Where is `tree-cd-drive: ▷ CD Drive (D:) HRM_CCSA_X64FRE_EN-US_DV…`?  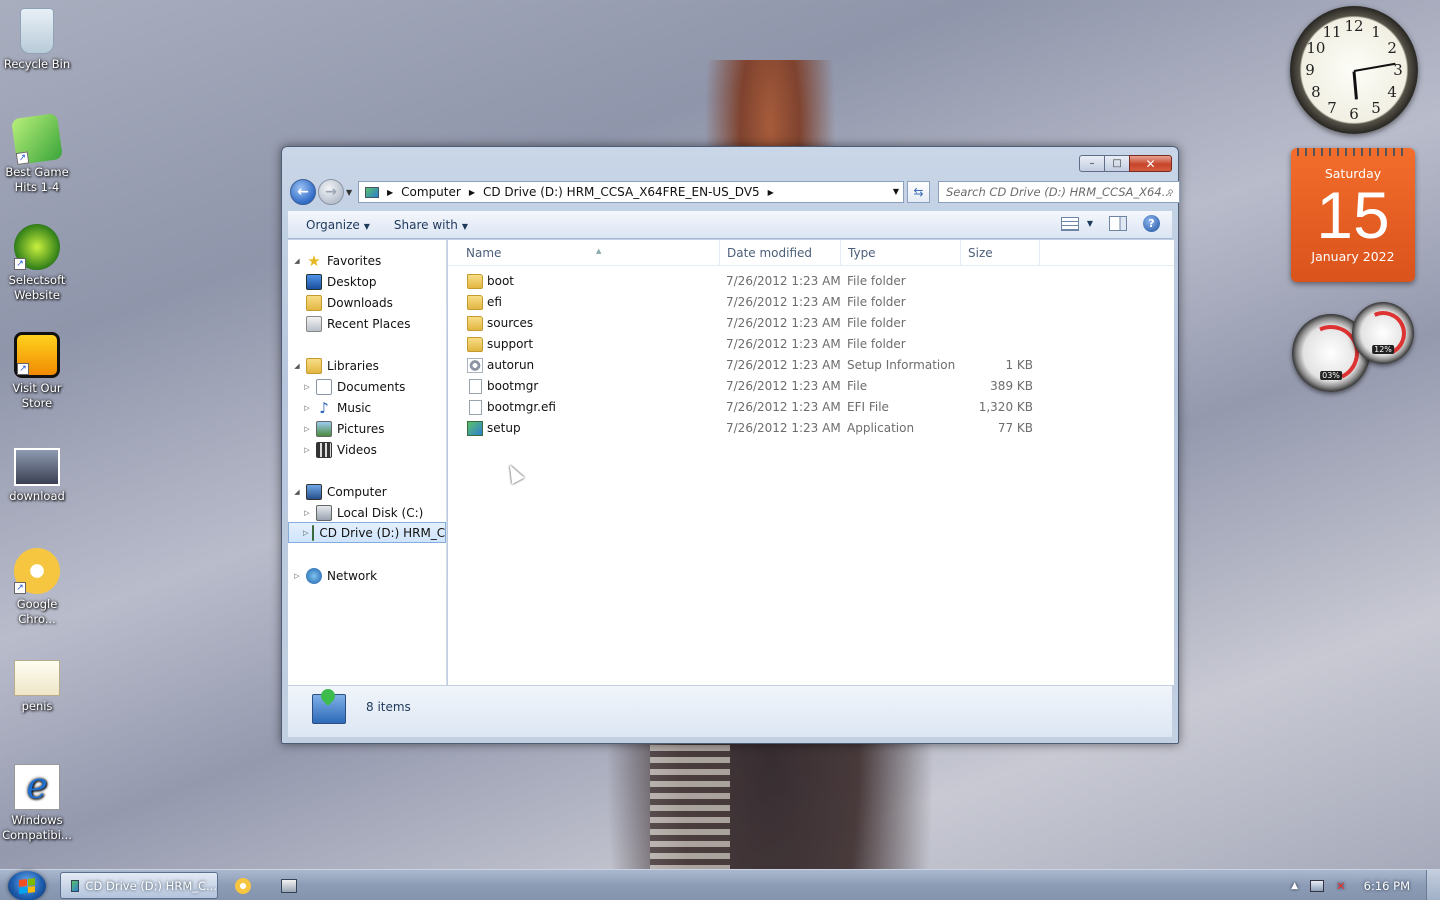 tree-cd-drive: ▷ CD Drive (D:) HRM_CCSA_X64FRE_EN-US_DV… is located at coordinates (367, 532).